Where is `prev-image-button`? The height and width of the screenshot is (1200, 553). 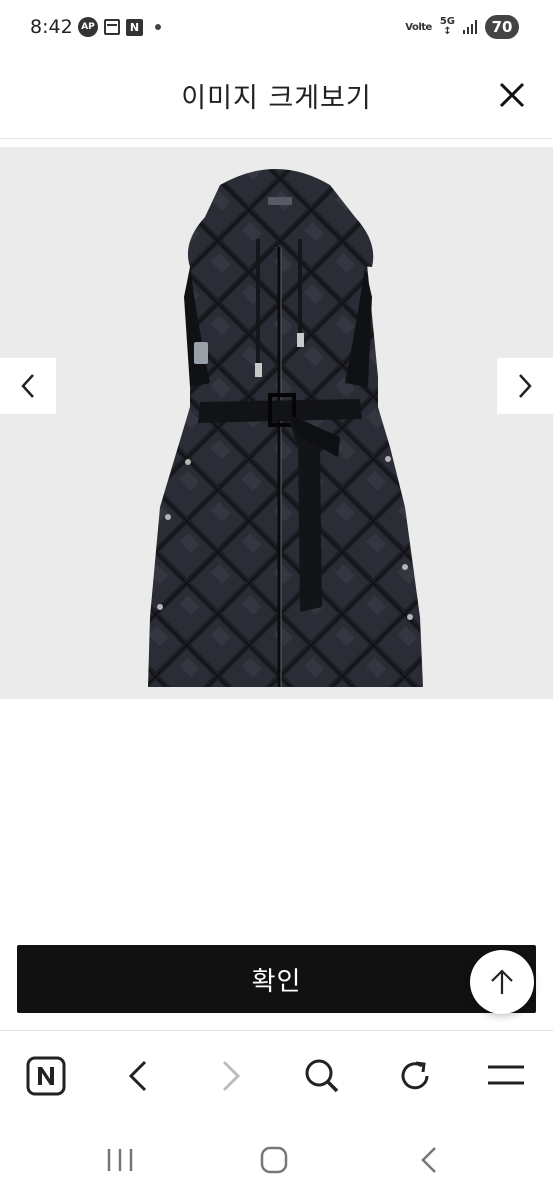 prev-image-button is located at coordinates (28, 386).